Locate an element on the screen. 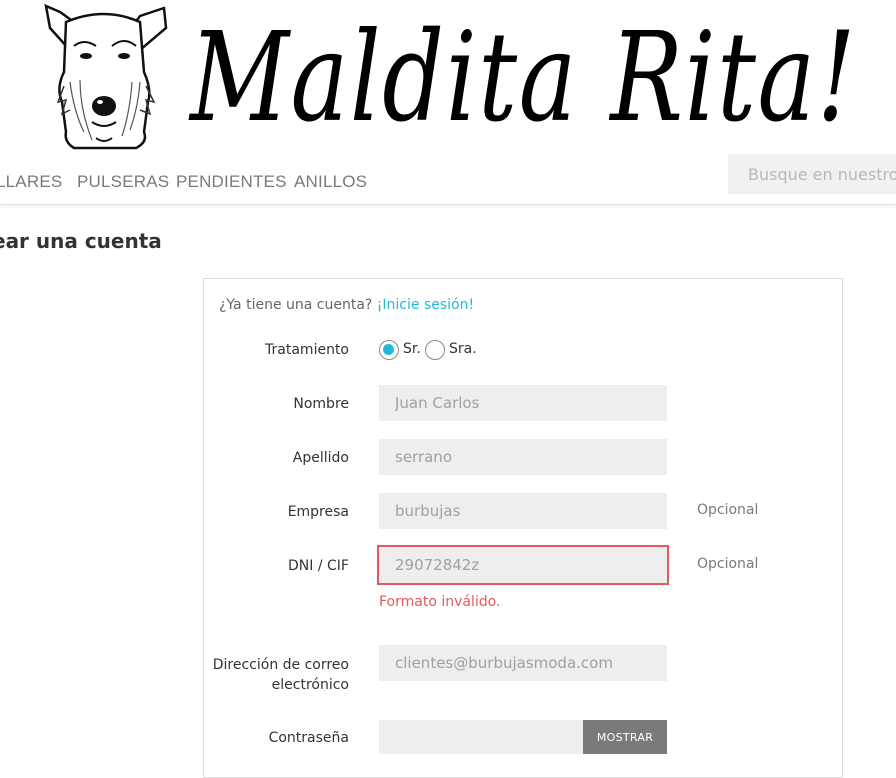  company-optional-label: Opcional is located at coordinates (728, 510).